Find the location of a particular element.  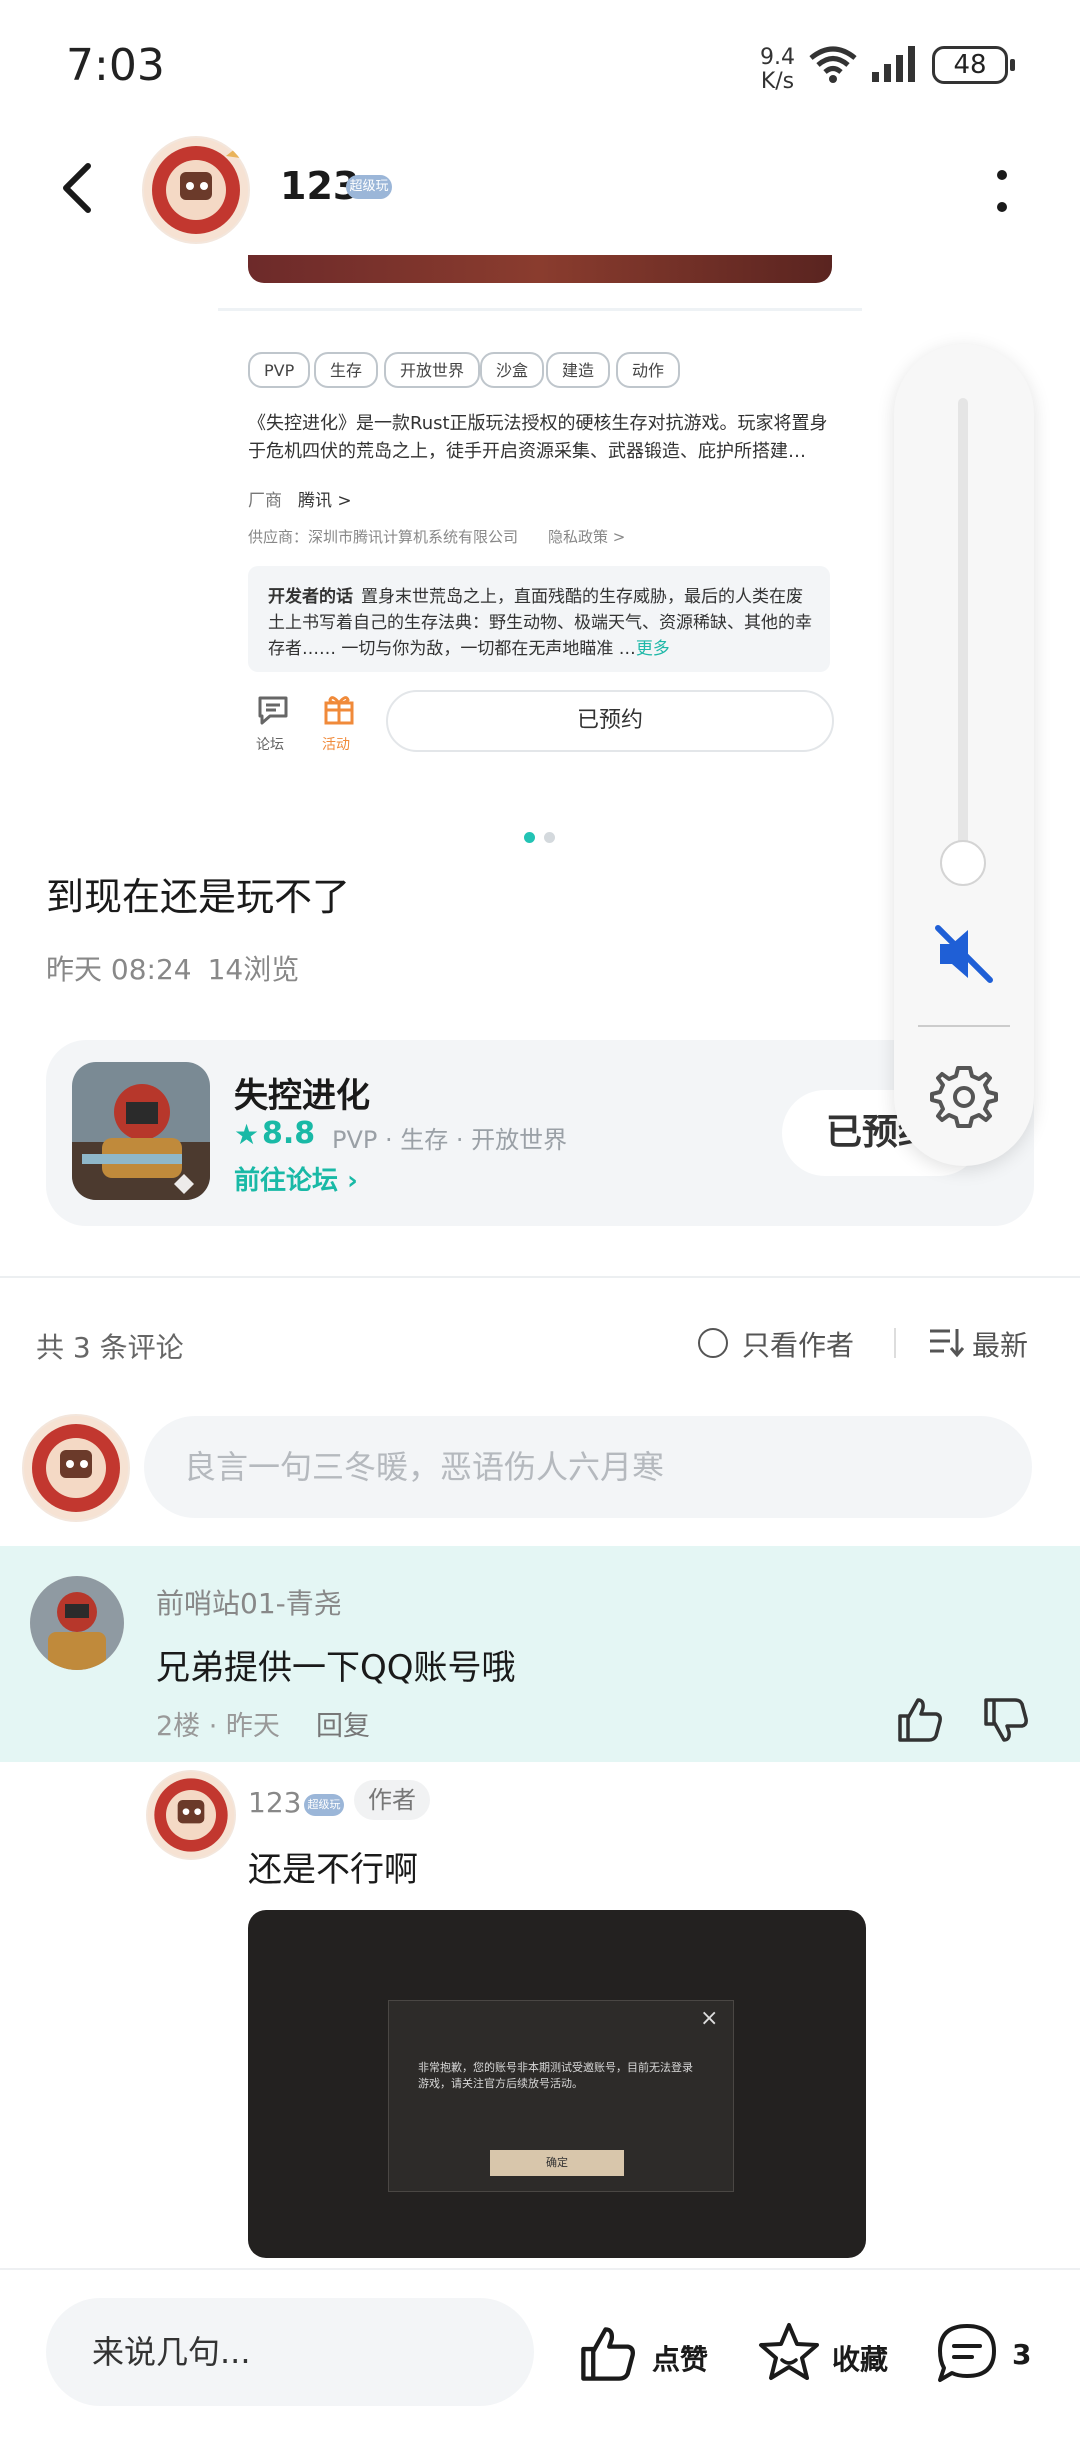

wifi-icon is located at coordinates (833, 64).